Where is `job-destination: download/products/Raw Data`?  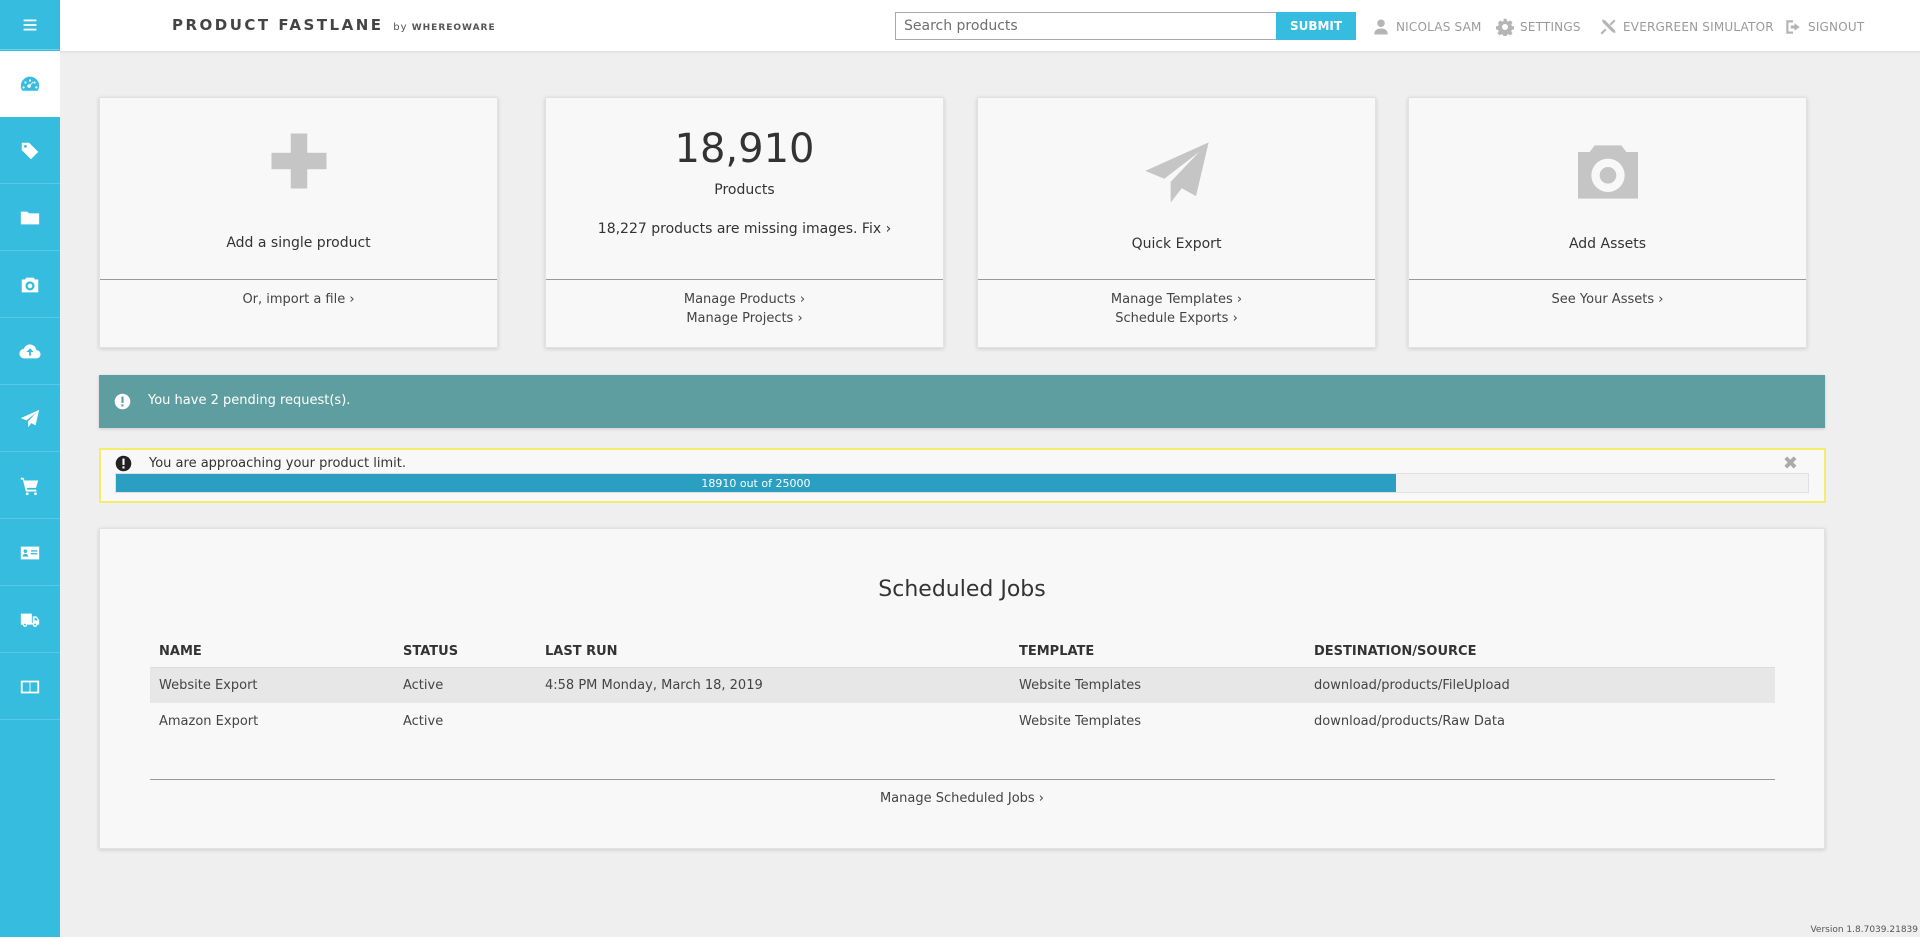 job-destination: download/products/Raw Data is located at coordinates (1409, 721).